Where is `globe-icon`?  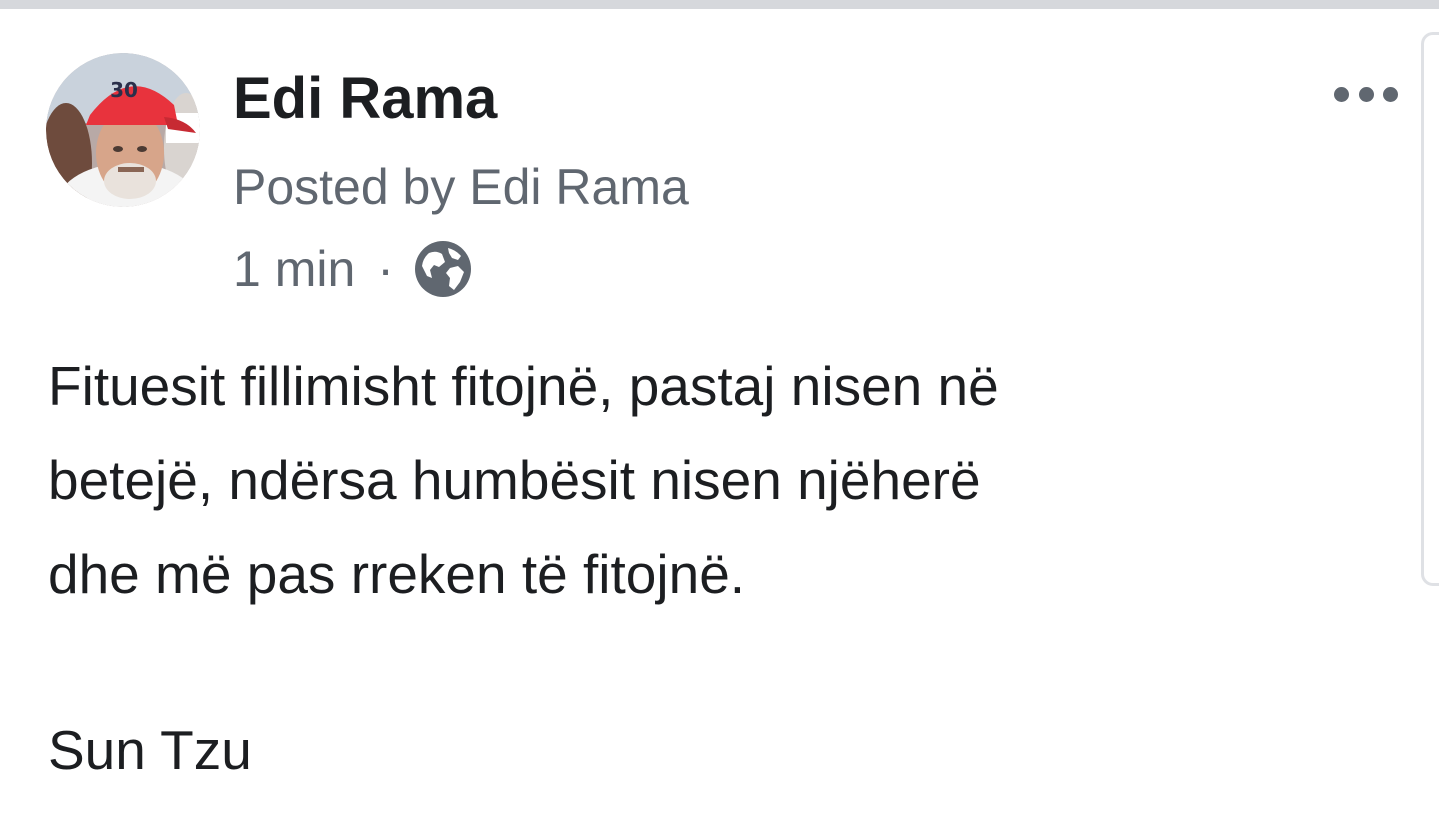
globe-icon is located at coordinates (443, 269).